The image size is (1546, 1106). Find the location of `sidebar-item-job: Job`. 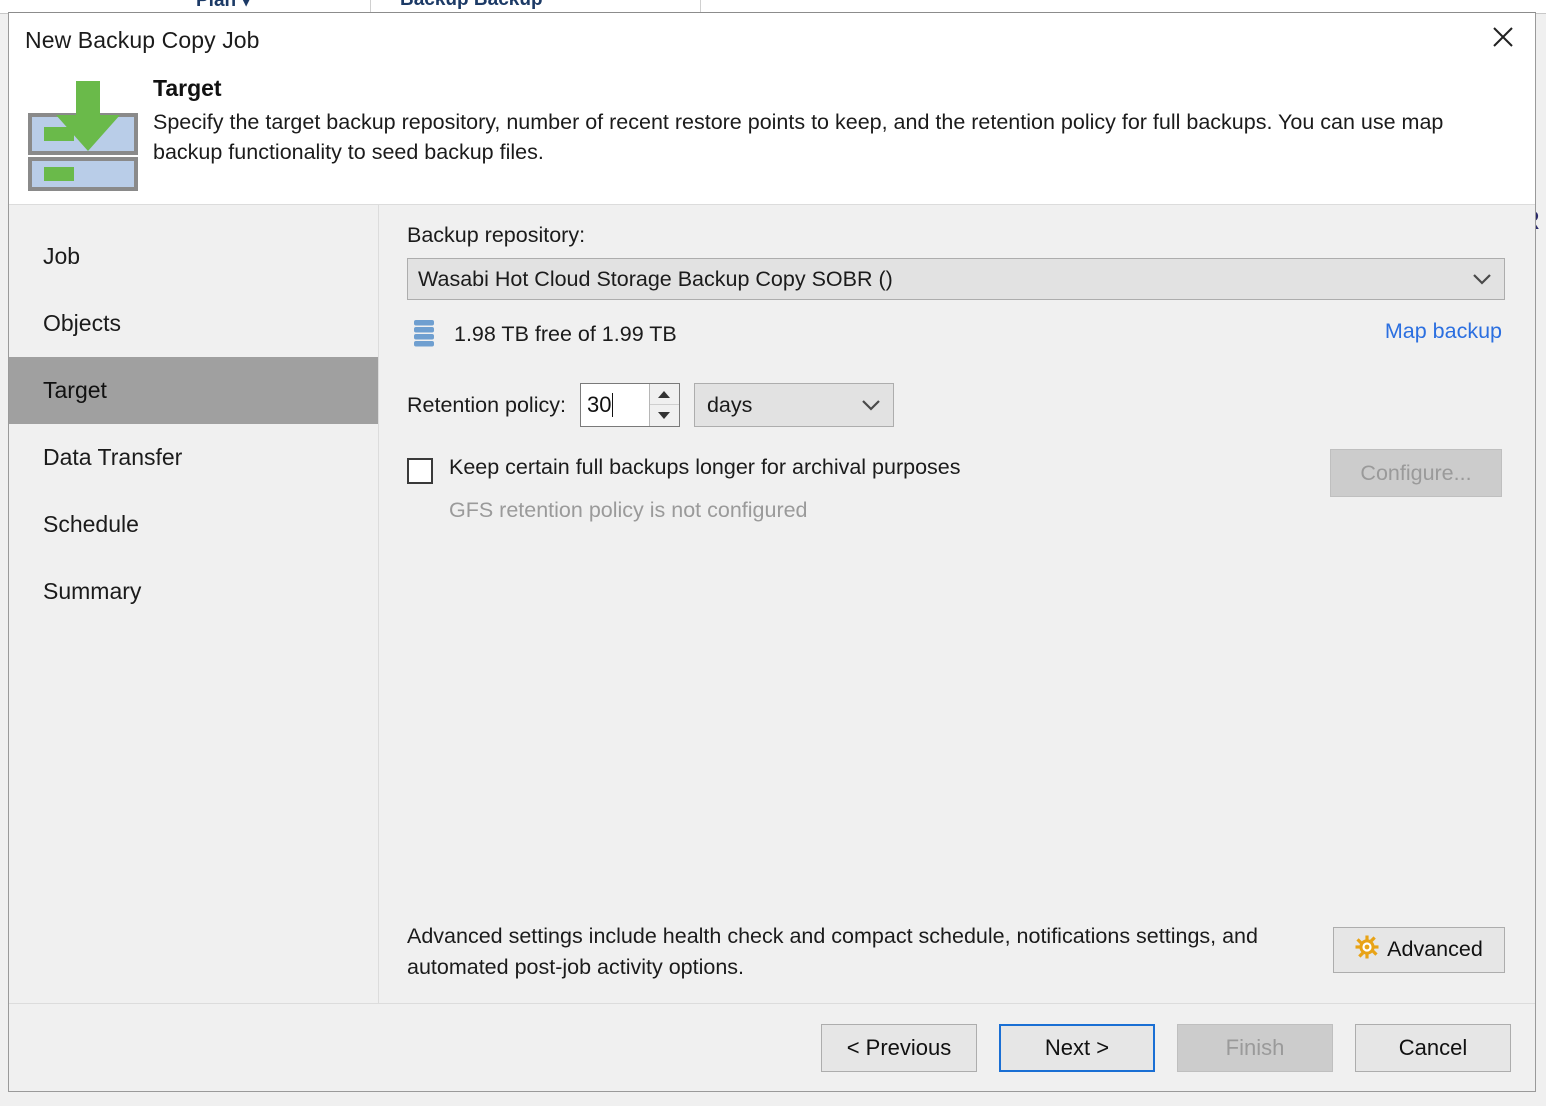

sidebar-item-job: Job is located at coordinates (193, 256).